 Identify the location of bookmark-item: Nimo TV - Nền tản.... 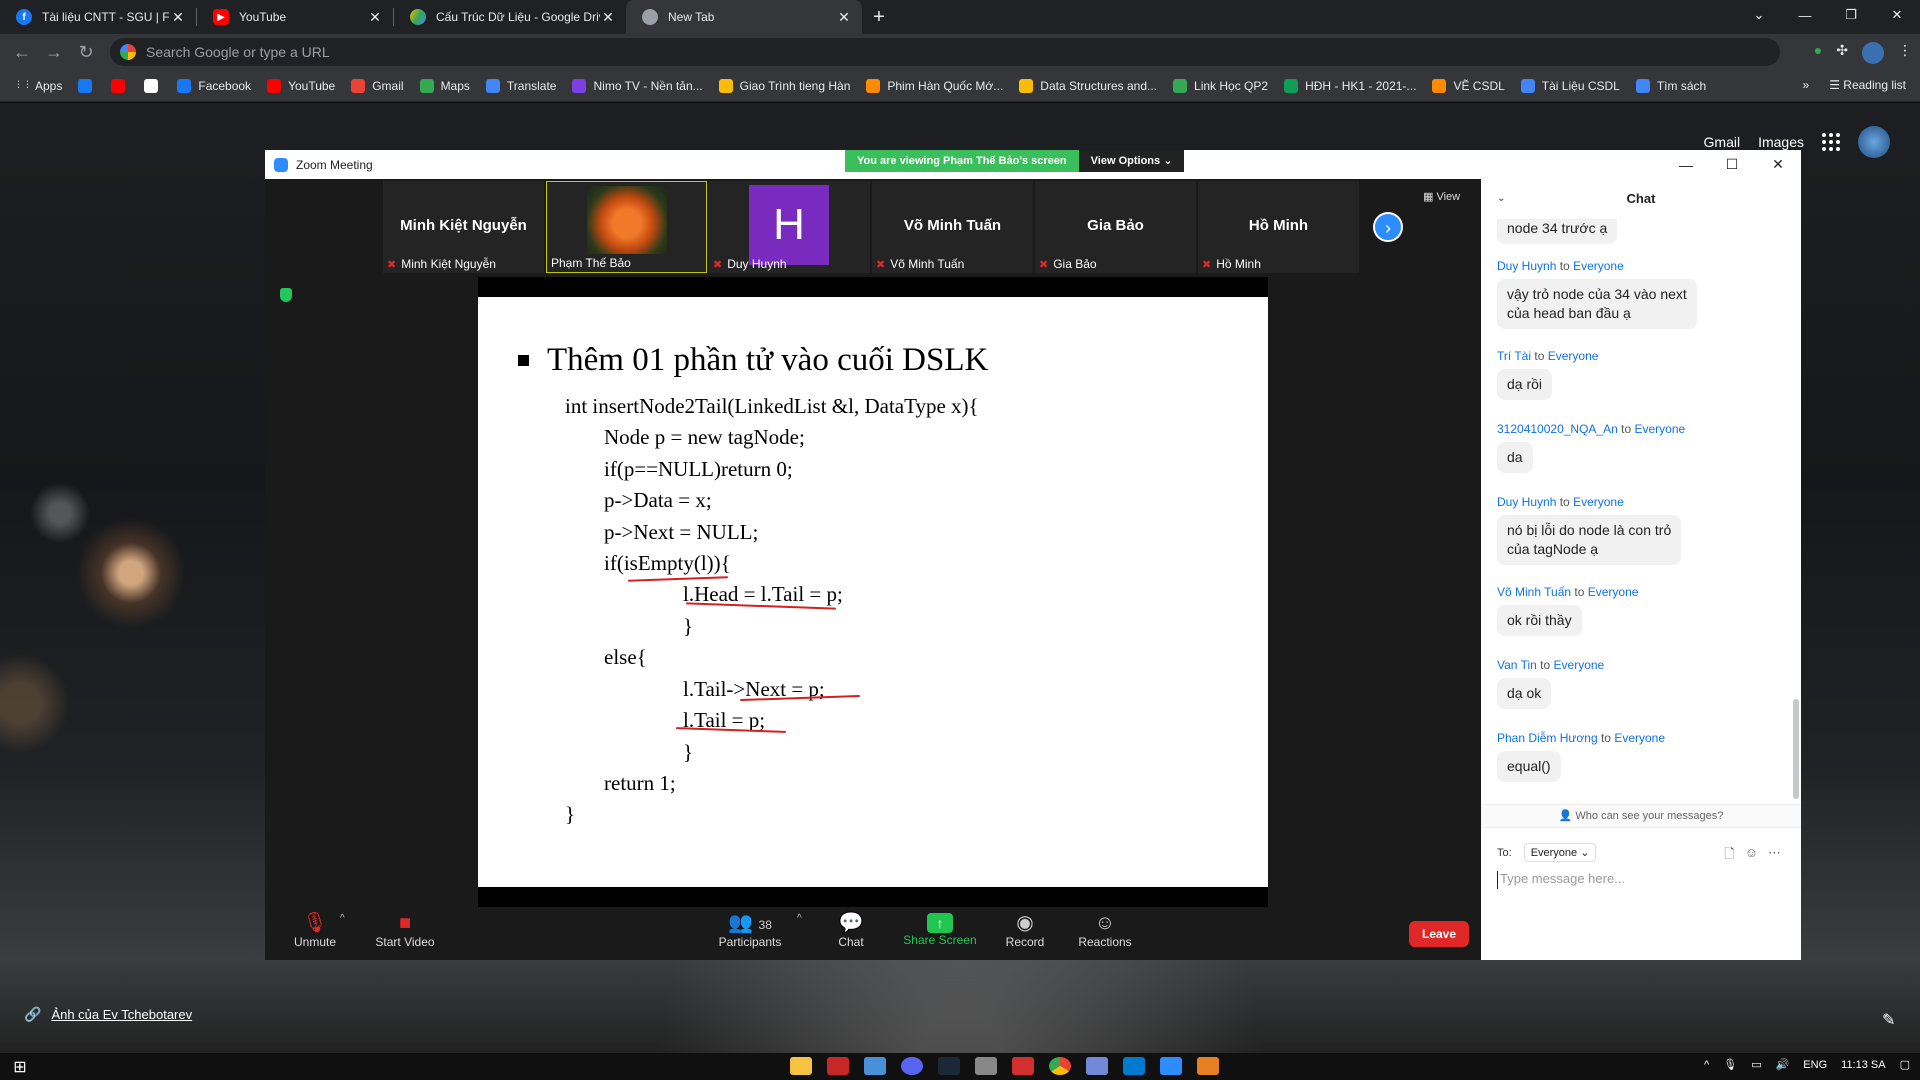
(637, 85).